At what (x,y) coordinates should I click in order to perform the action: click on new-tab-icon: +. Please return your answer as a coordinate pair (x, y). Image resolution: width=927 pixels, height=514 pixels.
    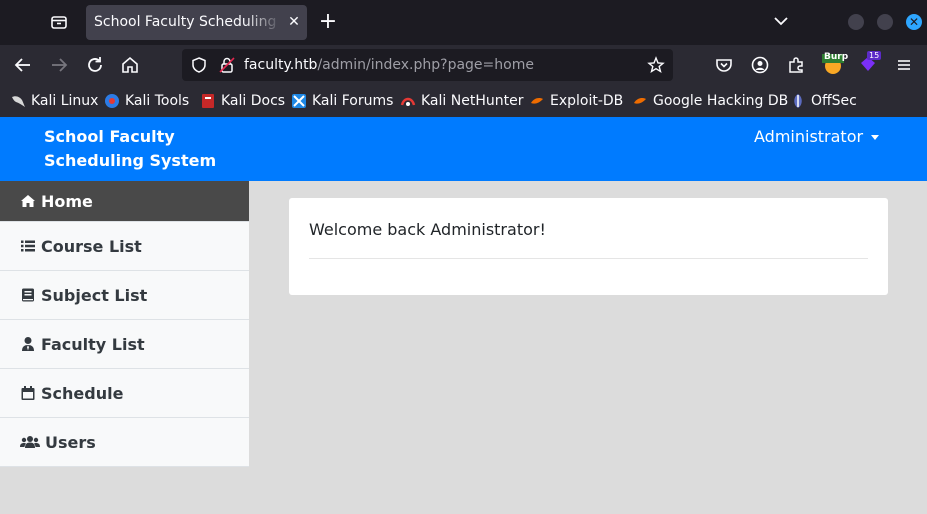
    Looking at the image, I should click on (328, 22).